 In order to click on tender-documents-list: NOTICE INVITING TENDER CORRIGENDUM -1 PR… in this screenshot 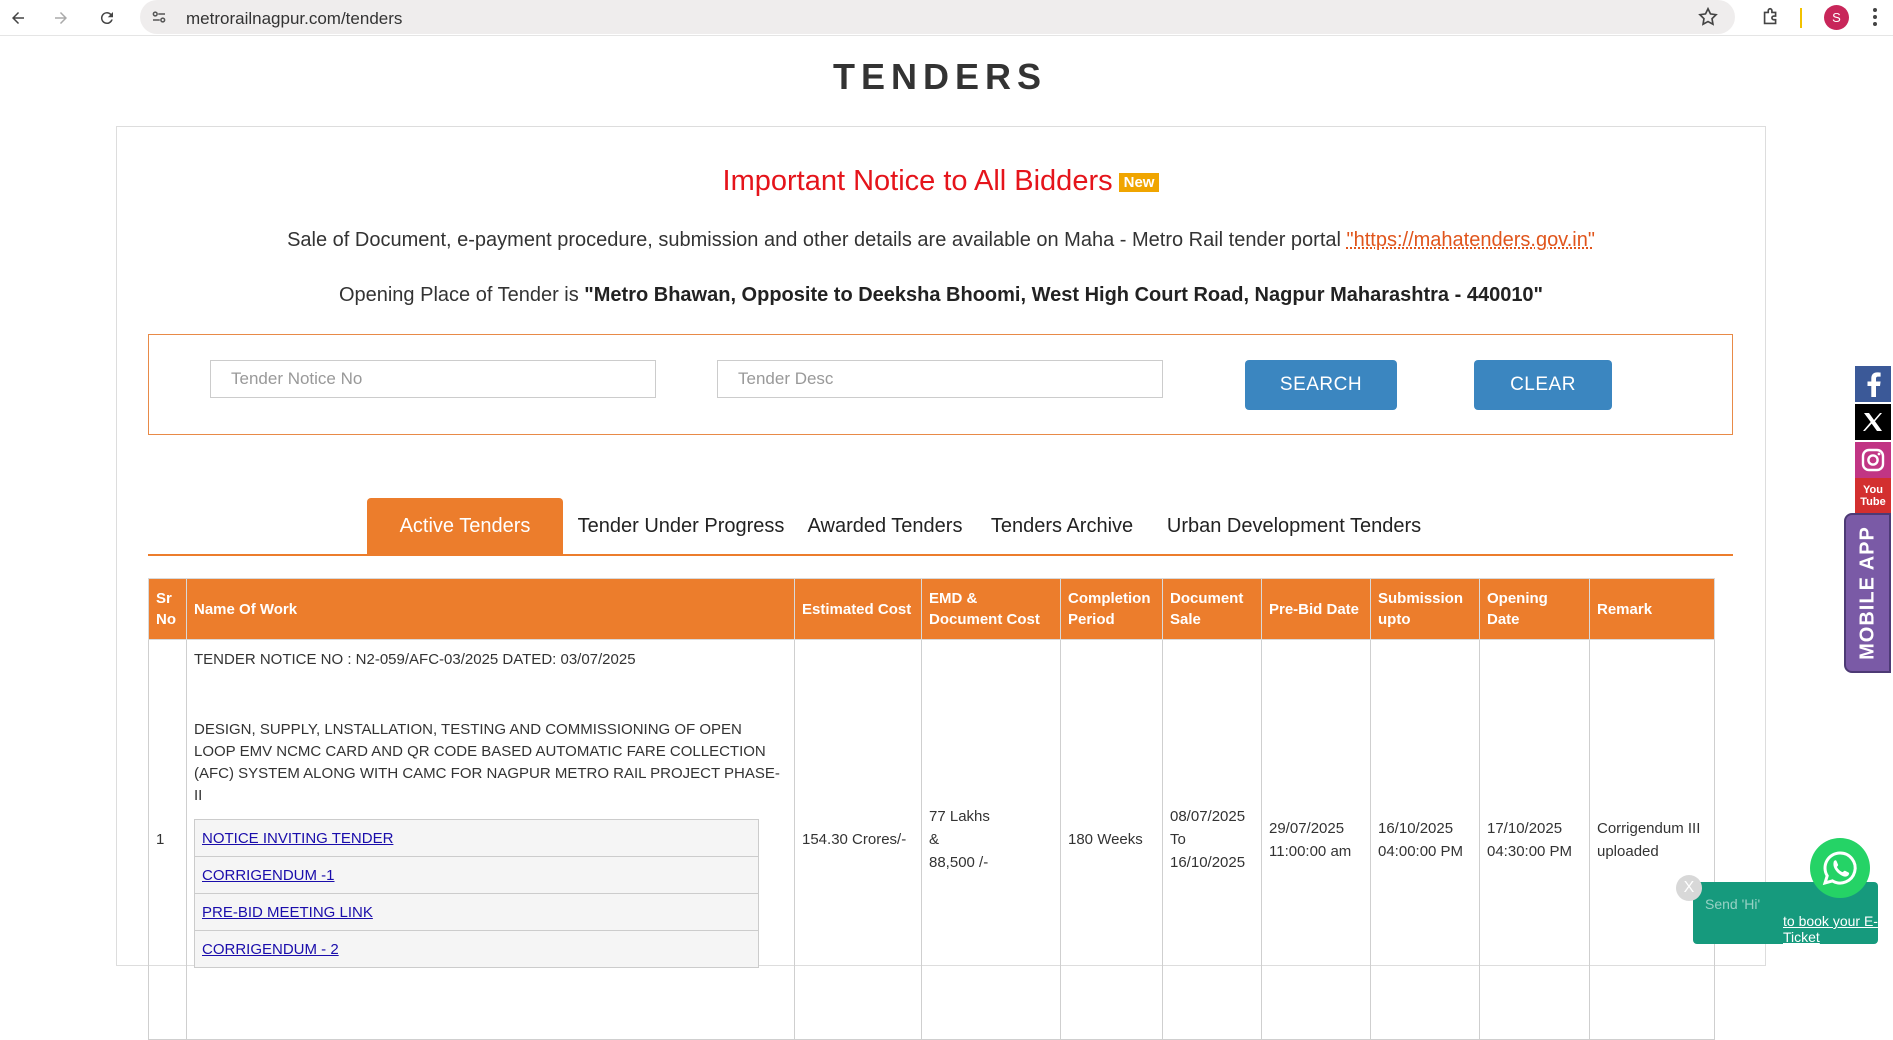, I will do `click(476, 893)`.